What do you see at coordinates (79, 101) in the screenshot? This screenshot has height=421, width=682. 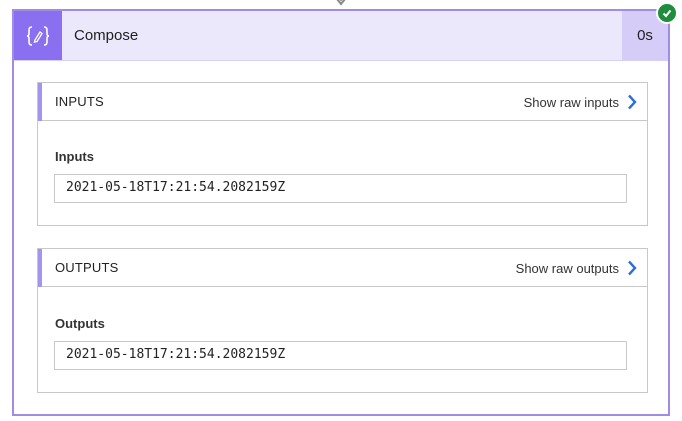 I see `inputs-section-title: INPUTS` at bounding box center [79, 101].